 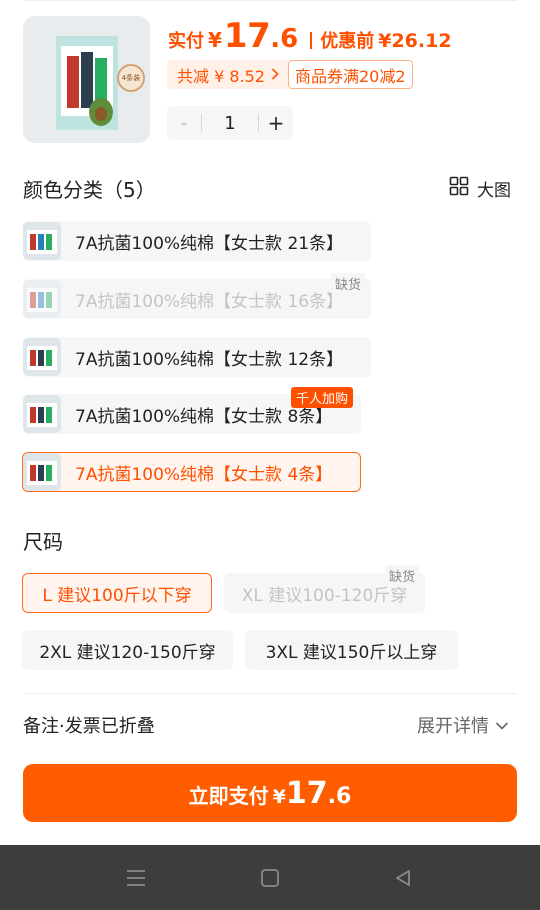 What do you see at coordinates (228, 796) in the screenshot?
I see `pay-button-label: 立即支付` at bounding box center [228, 796].